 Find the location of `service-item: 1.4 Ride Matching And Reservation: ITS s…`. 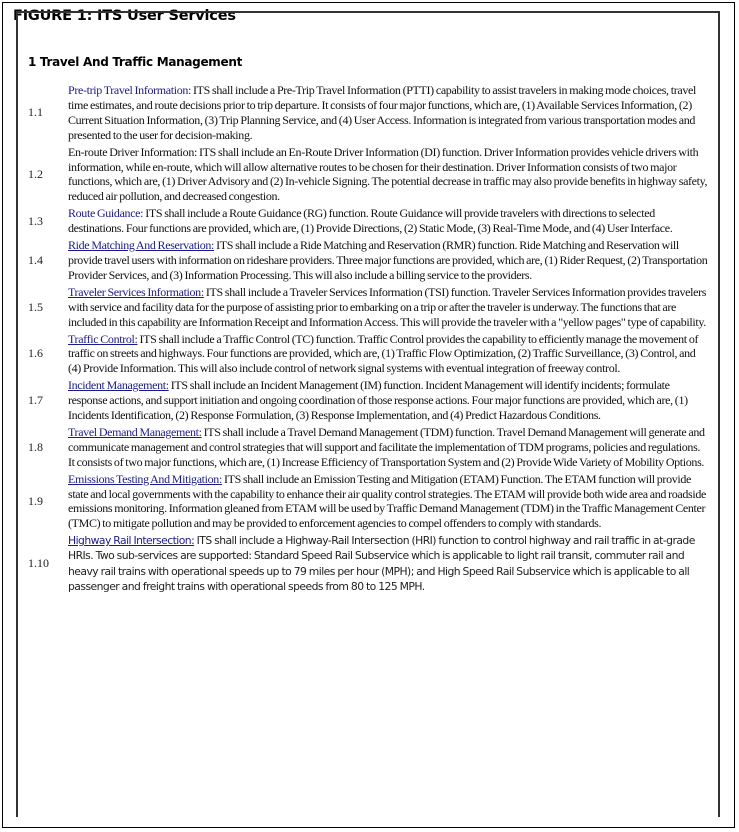

service-item: 1.4 Ride Matching And Reservation: ITS s… is located at coordinates (368, 260).